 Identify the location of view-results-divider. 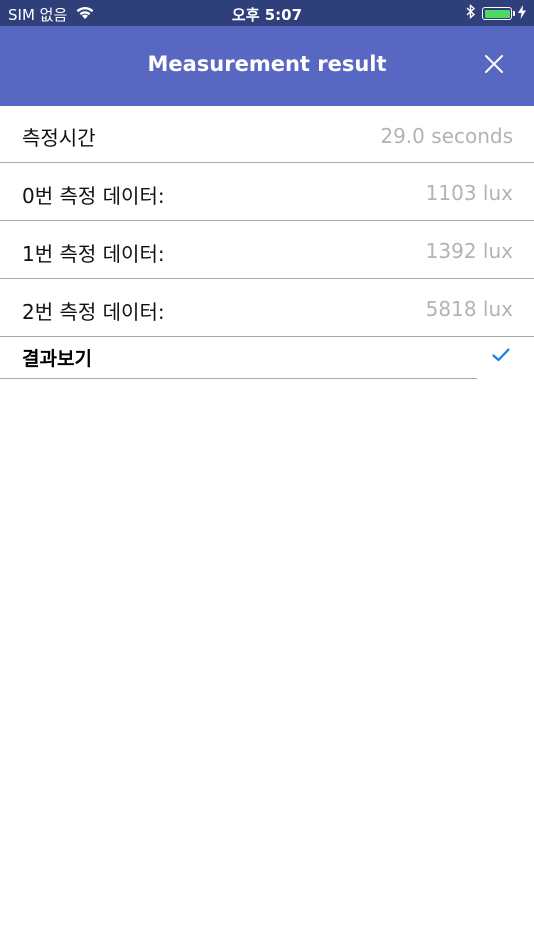
(238, 378).